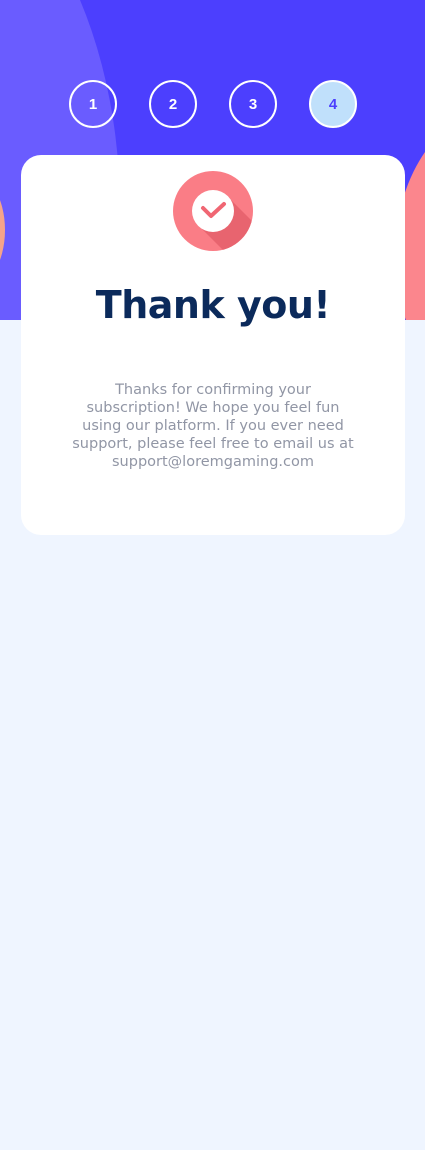  What do you see at coordinates (93, 104) in the screenshot?
I see `step-1: 1` at bounding box center [93, 104].